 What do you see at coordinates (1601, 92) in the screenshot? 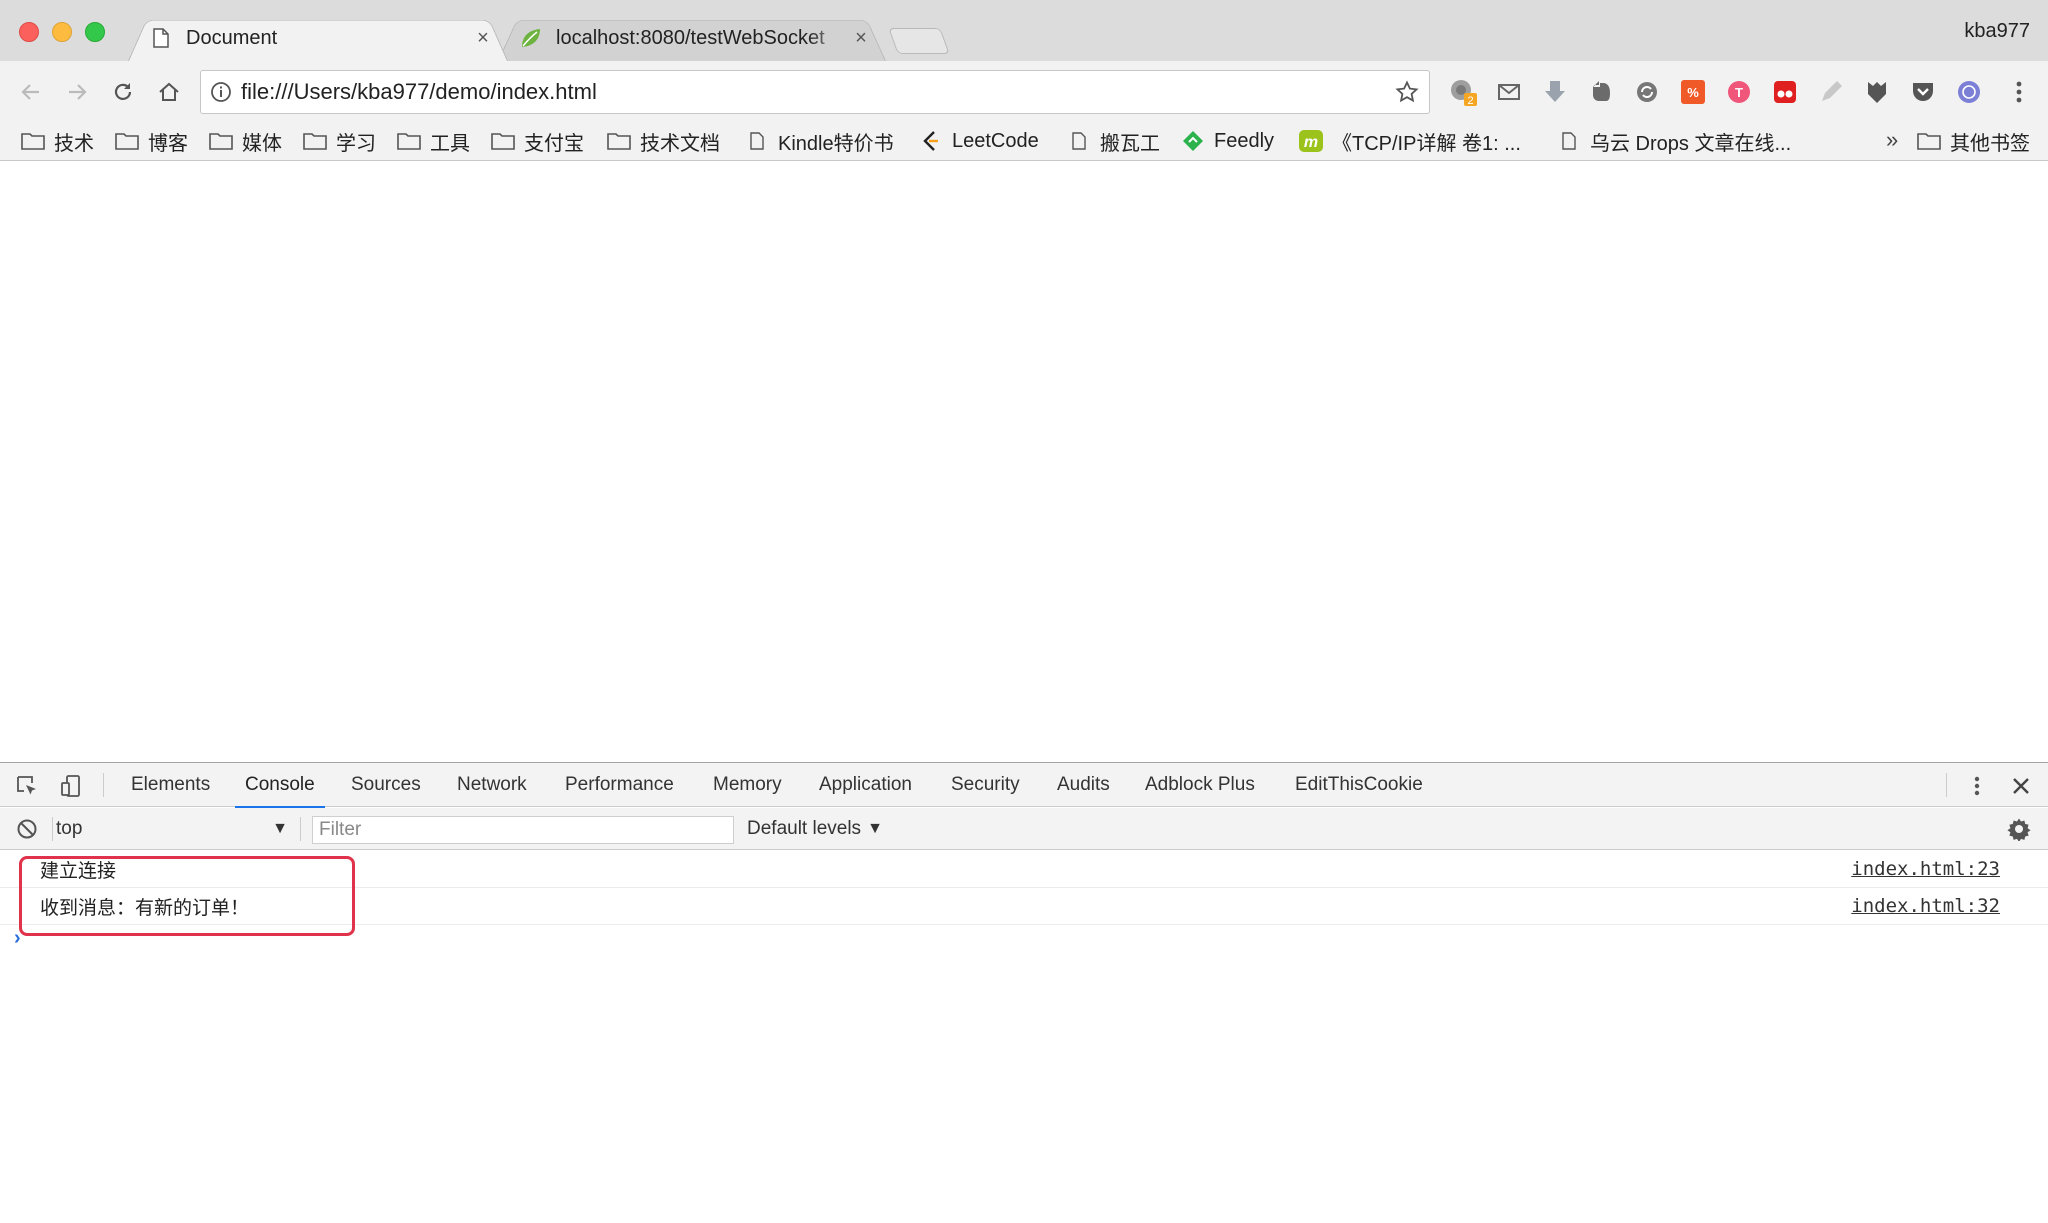
I see `evernote-icon` at bounding box center [1601, 92].